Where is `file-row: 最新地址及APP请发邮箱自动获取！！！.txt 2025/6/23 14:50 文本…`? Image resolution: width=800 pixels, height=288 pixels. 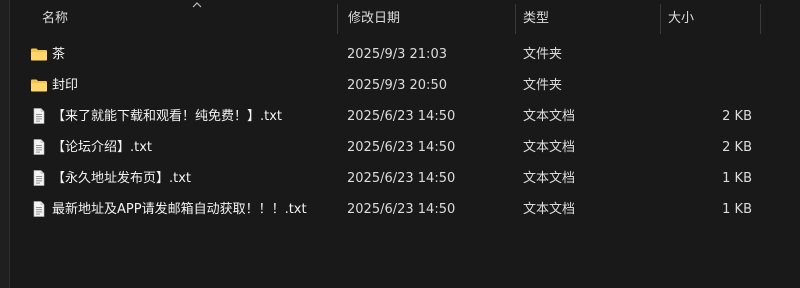
file-row: 最新地址及APP请发邮箱自动获取！！！.txt 2025/6/23 14:50 文本… is located at coordinates (405, 209).